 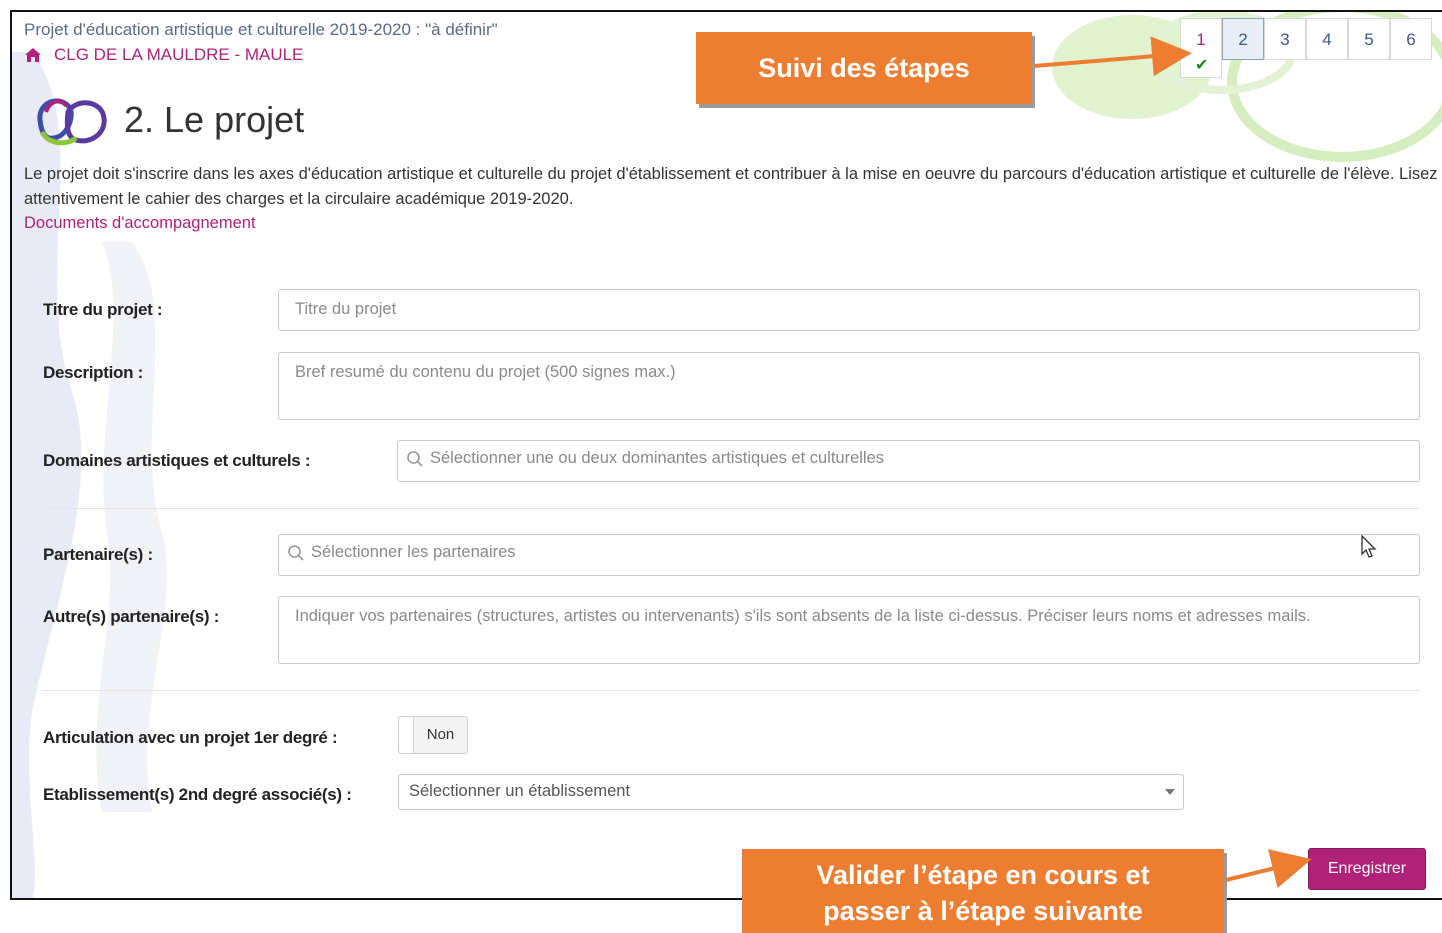 What do you see at coordinates (98, 554) in the screenshot?
I see `partners-label: Partenaire(s) :` at bounding box center [98, 554].